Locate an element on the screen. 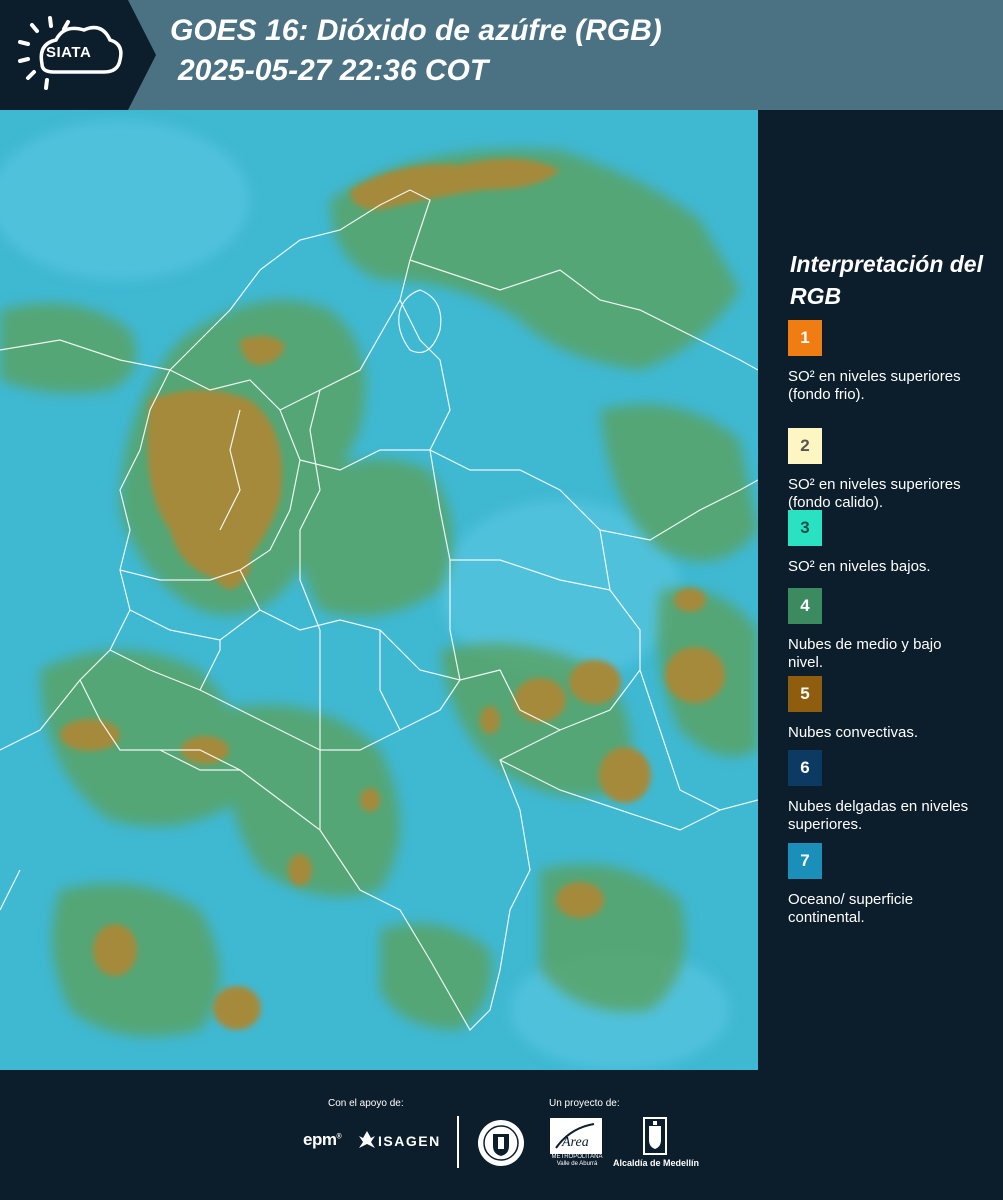 The height and width of the screenshot is (1200, 1003). legend-label-3: SO² en niveles bajos. is located at coordinates (859, 566).